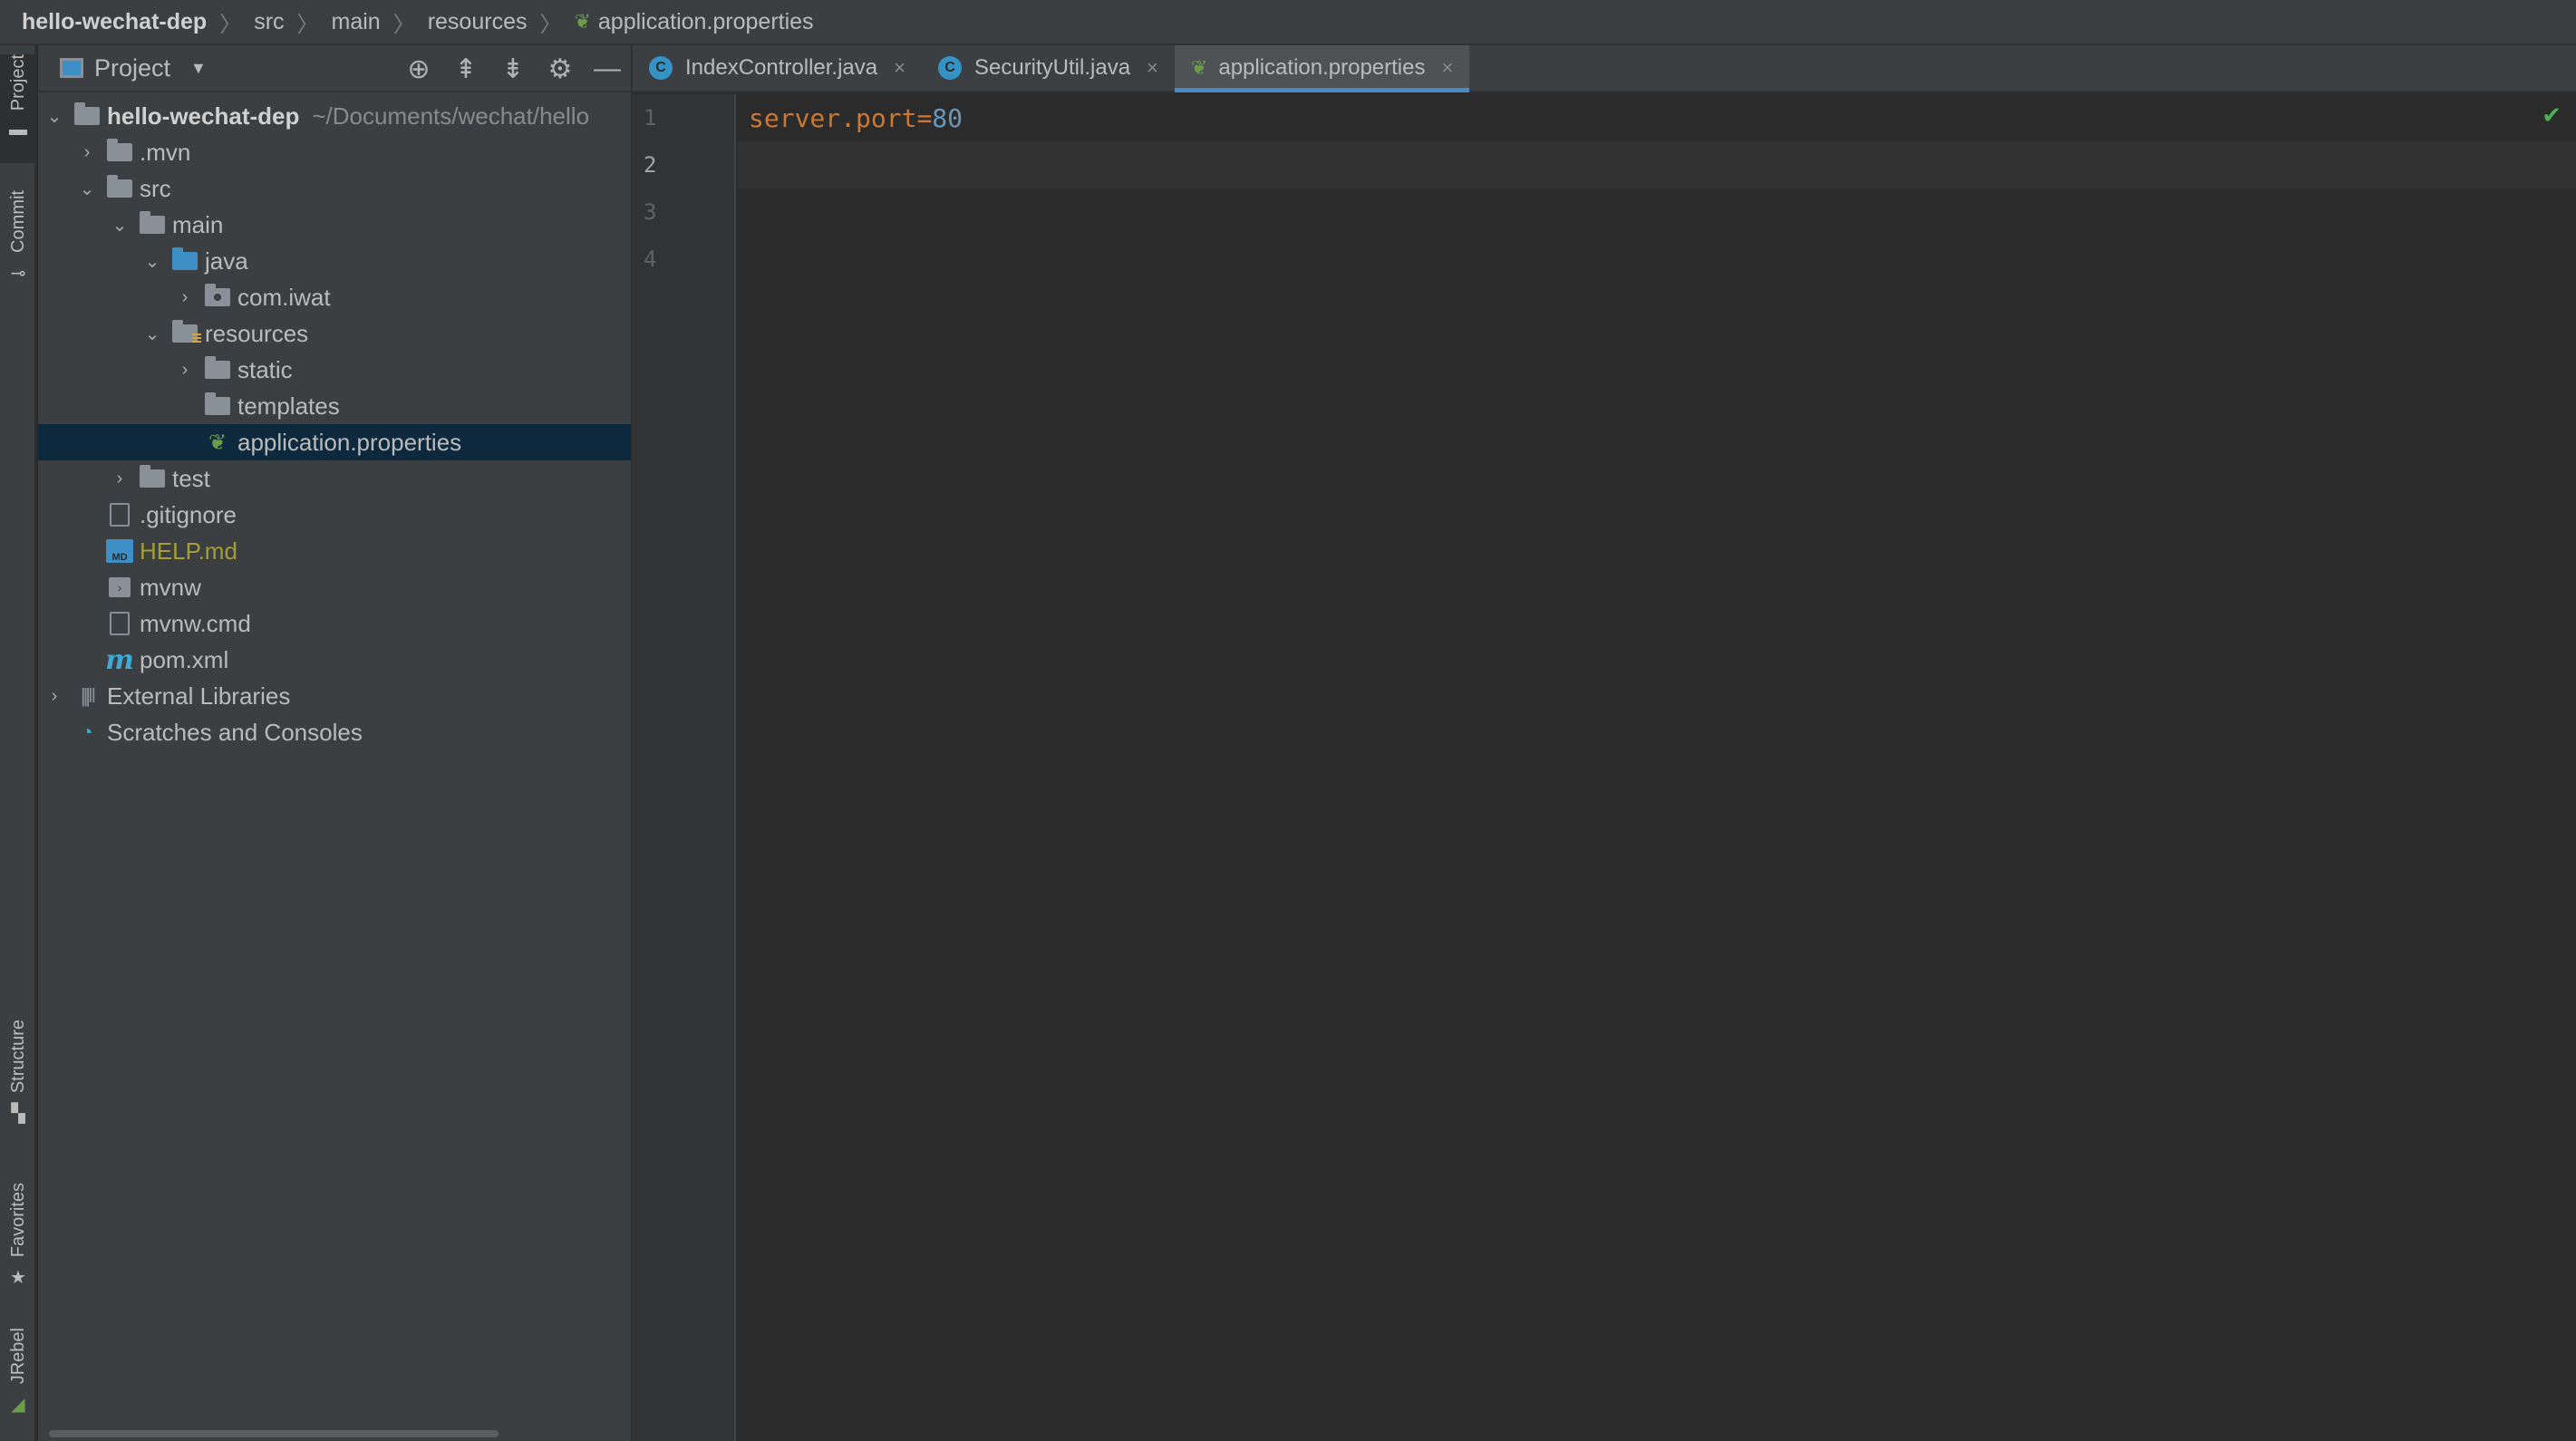 The height and width of the screenshot is (1441, 2576). What do you see at coordinates (217, 295) in the screenshot?
I see `package-icon` at bounding box center [217, 295].